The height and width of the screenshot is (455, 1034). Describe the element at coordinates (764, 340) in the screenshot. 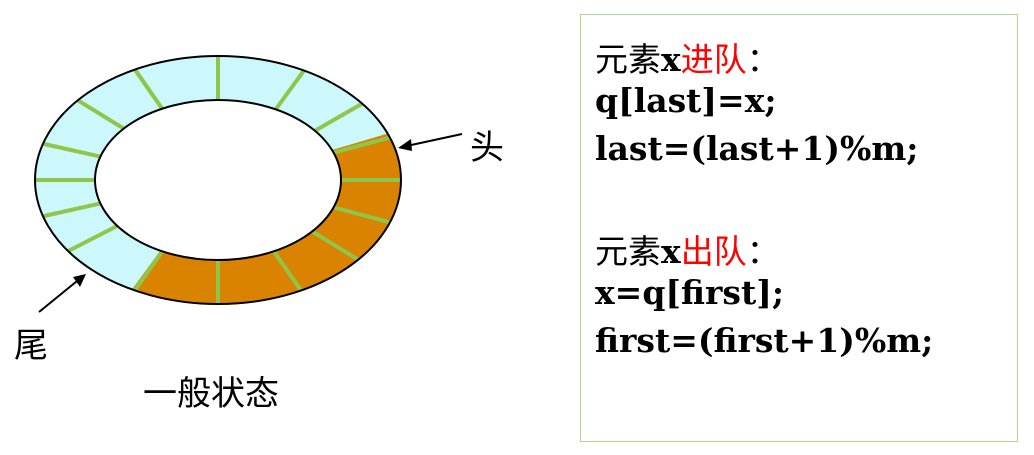

I see `dequeue-line-2: first=(first+1)%m;` at that location.